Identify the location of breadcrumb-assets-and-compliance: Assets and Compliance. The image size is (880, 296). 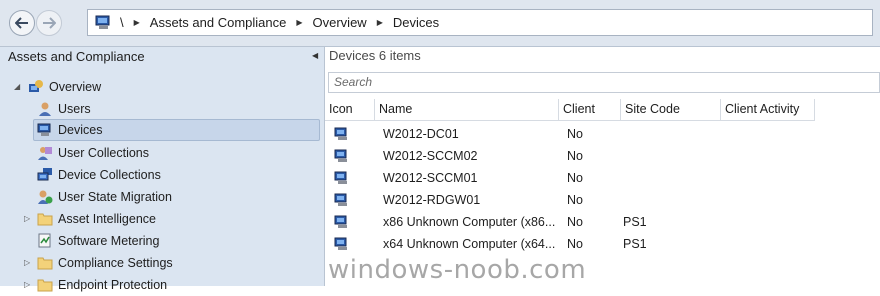
(218, 22).